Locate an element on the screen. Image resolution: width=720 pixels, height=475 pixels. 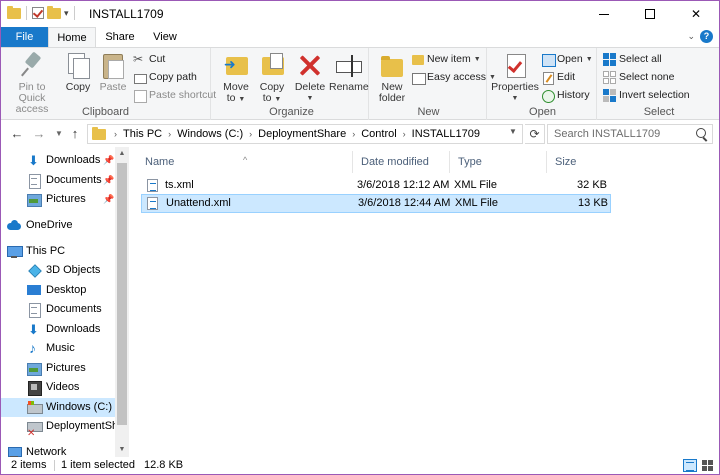
rename-icon is located at coordinates (348, 65).